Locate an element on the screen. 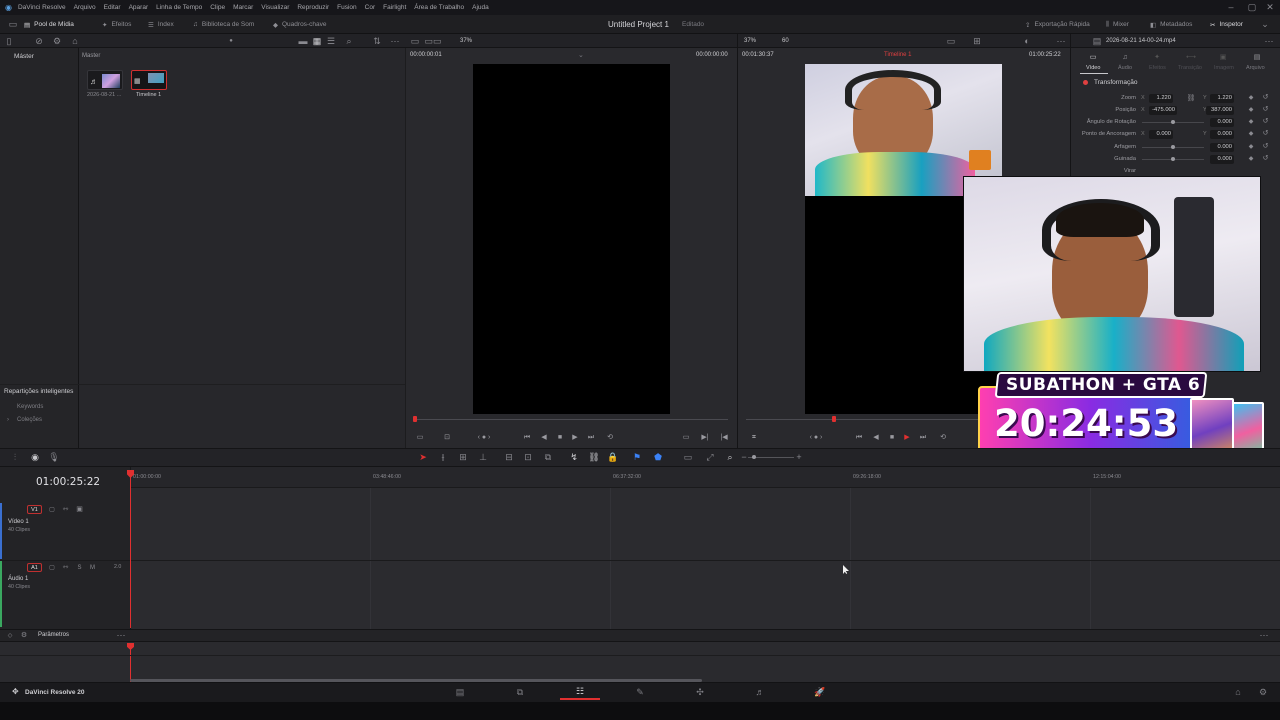 This screenshot has width=1280, height=720. parameters-settings-icon: ⚙ is located at coordinates (24, 635).